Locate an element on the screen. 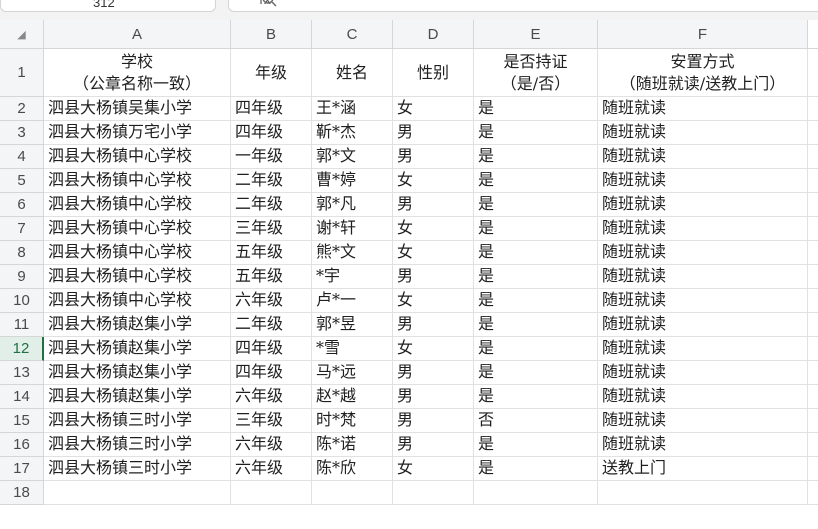 The height and width of the screenshot is (529, 818). row-header: 12 is located at coordinates (22, 349).